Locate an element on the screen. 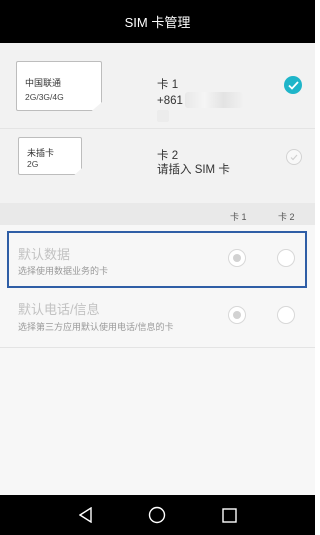 The image size is (320, 535). sim-2-status: 请插入 SIM 卡 is located at coordinates (193, 170).